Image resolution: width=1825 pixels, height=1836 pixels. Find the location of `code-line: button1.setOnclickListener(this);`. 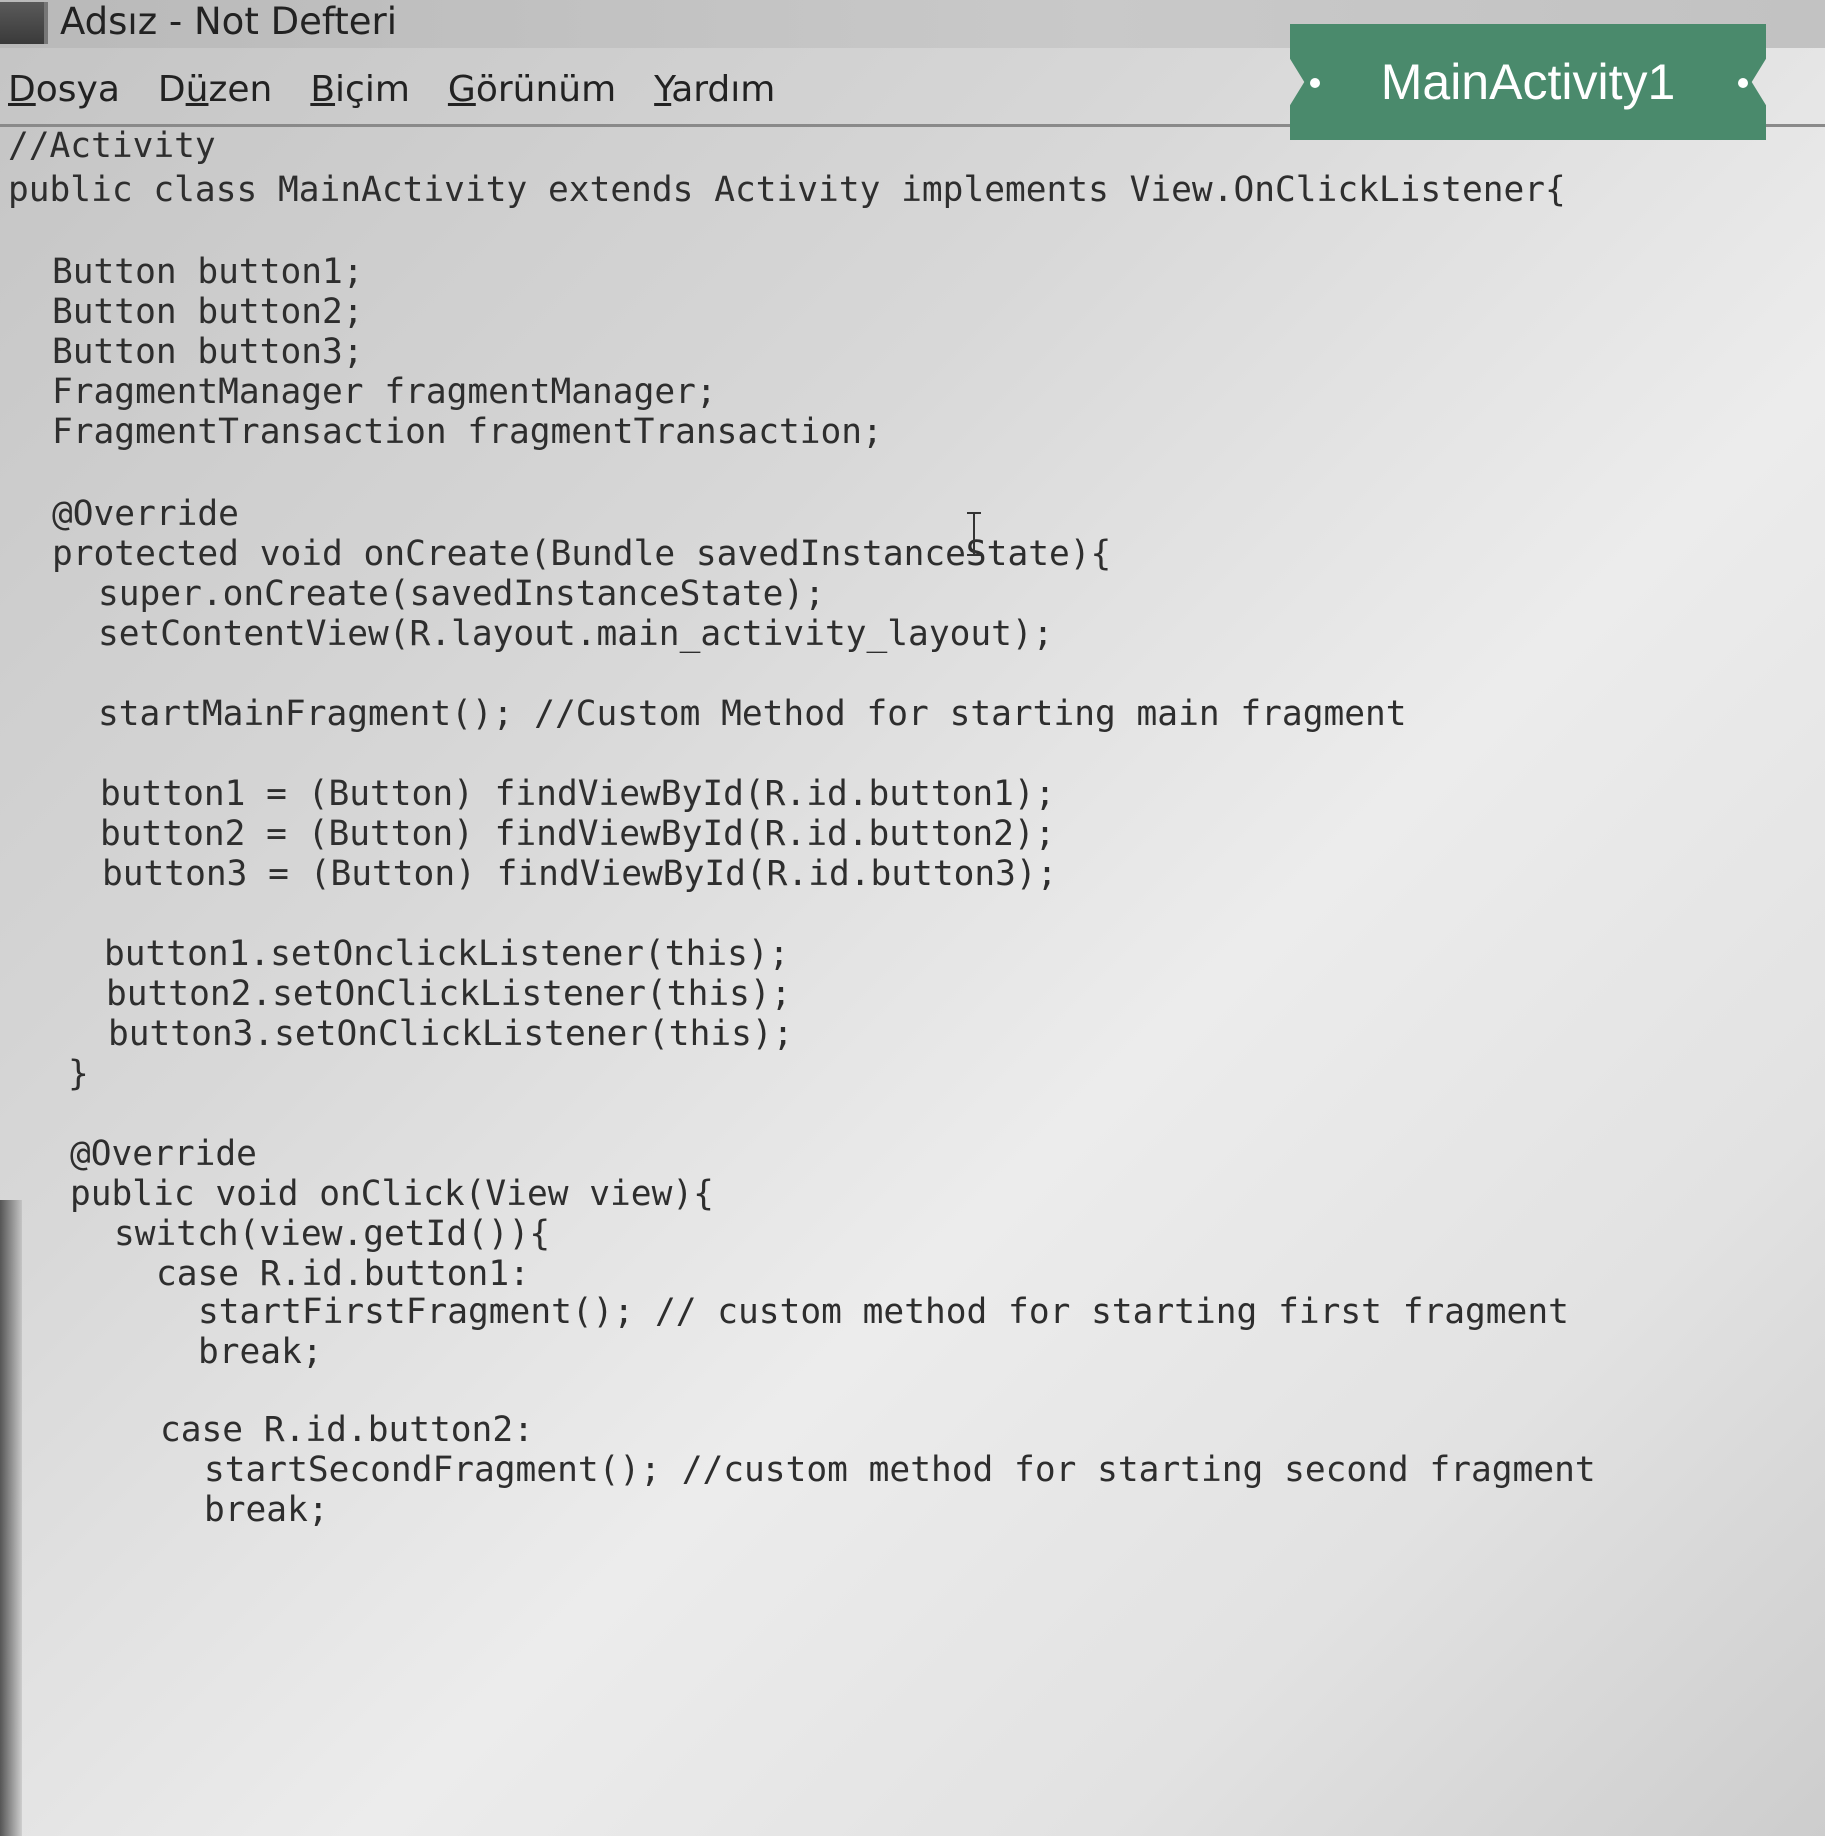

code-line: button1.setOnclickListener(this); is located at coordinates (447, 954).